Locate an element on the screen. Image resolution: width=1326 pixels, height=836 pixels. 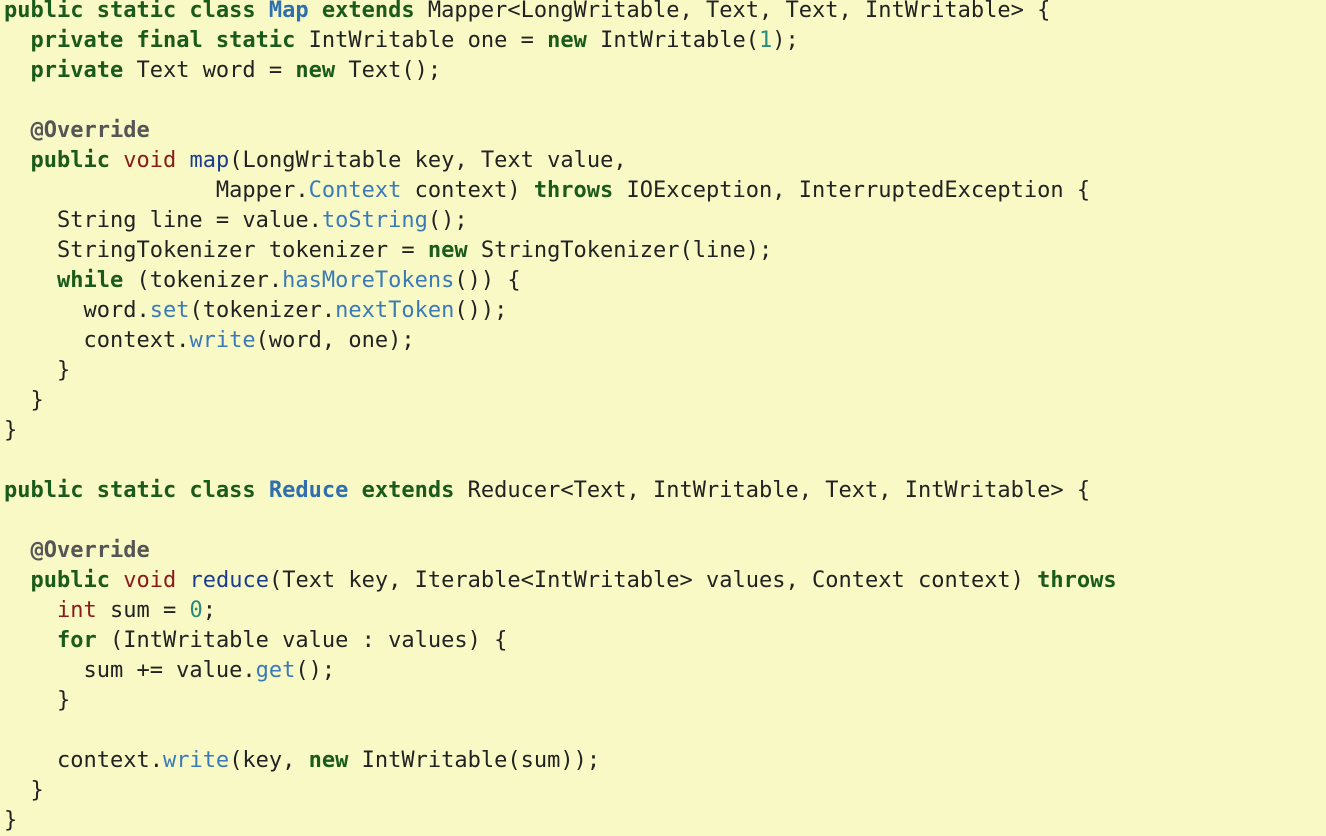
code-line: String line = value.toString(); is located at coordinates (560, 221).